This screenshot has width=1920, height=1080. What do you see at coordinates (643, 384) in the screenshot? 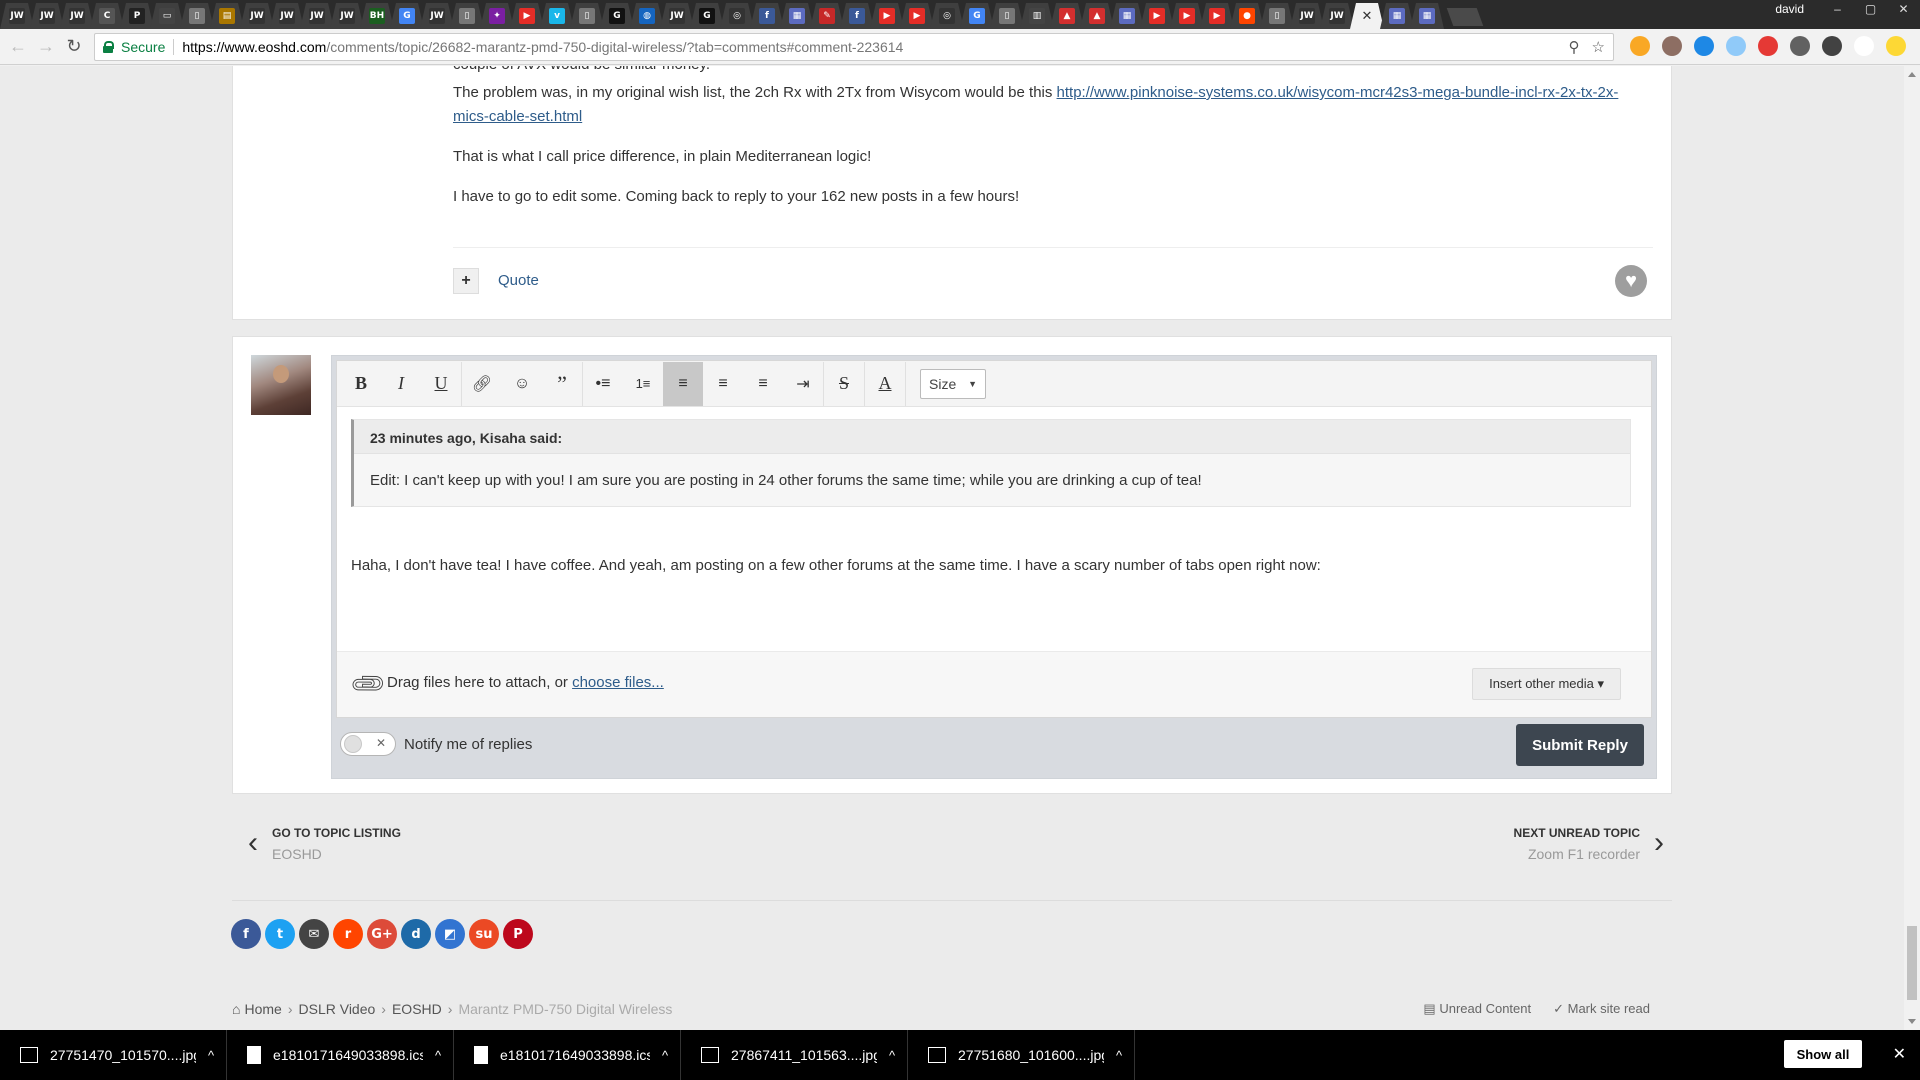
I see `numbered-list-icon: 1≡` at bounding box center [643, 384].